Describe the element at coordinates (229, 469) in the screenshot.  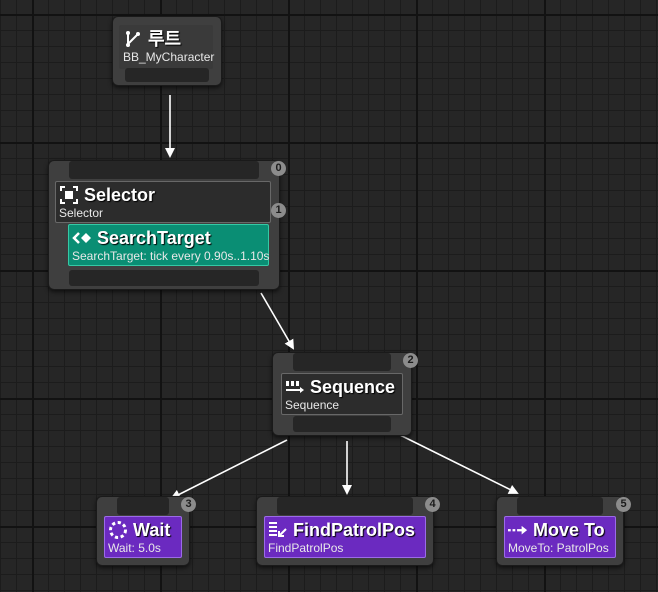
I see `wire-sequence-wait` at that location.